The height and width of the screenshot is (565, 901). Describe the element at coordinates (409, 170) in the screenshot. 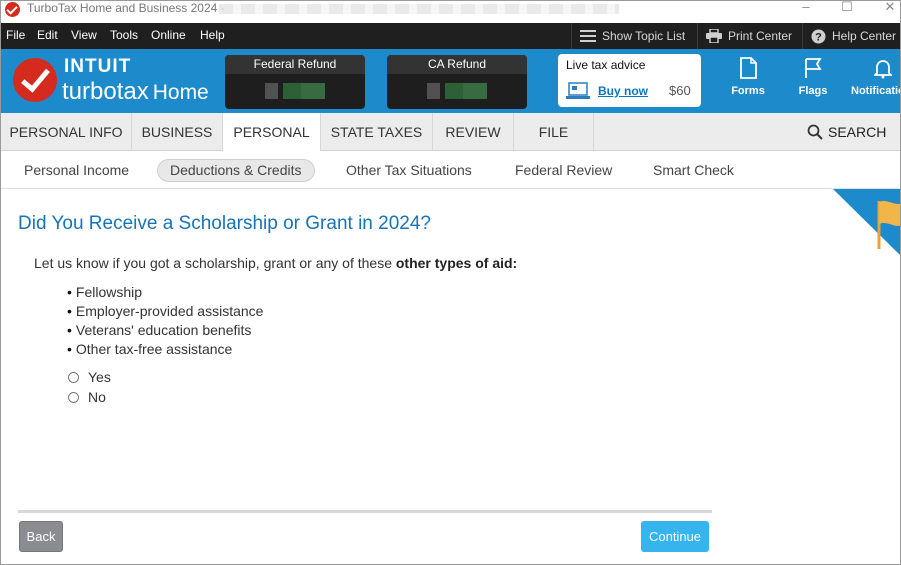

I see `subtab-other-tax-situations: Other Tax Situations` at that location.